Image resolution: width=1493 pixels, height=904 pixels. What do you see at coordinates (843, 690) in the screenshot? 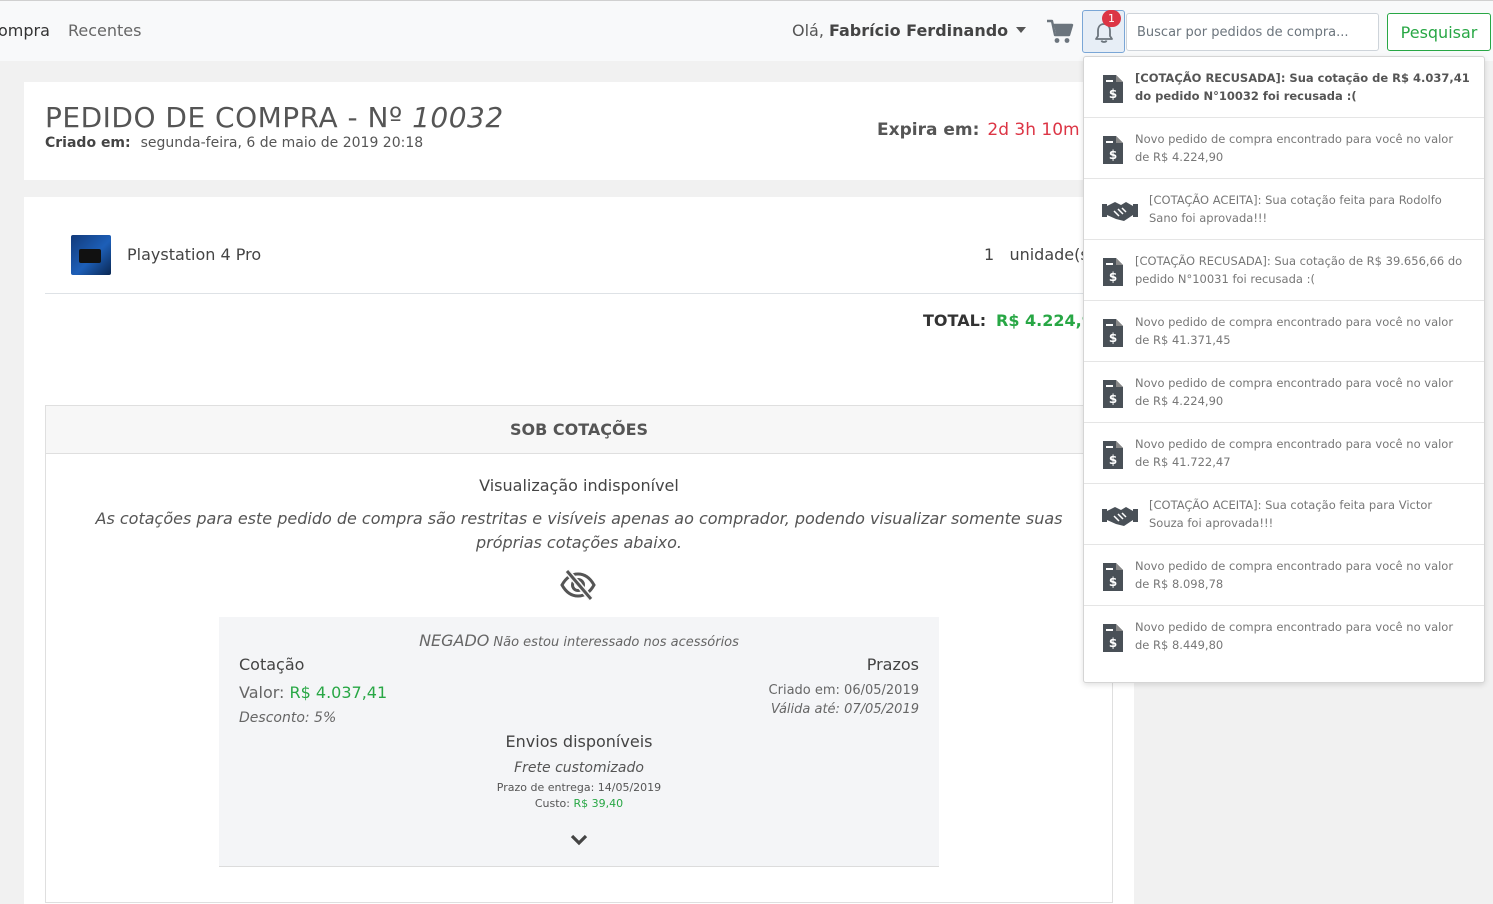
I see `quote-created: Criado em: 06/05/2019` at bounding box center [843, 690].